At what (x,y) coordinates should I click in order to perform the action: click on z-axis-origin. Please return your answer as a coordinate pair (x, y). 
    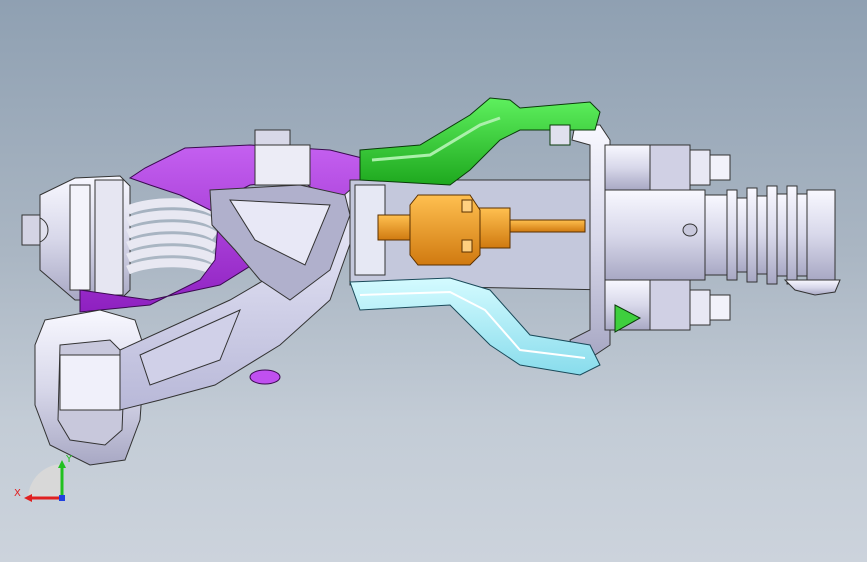
    Looking at the image, I should click on (62, 498).